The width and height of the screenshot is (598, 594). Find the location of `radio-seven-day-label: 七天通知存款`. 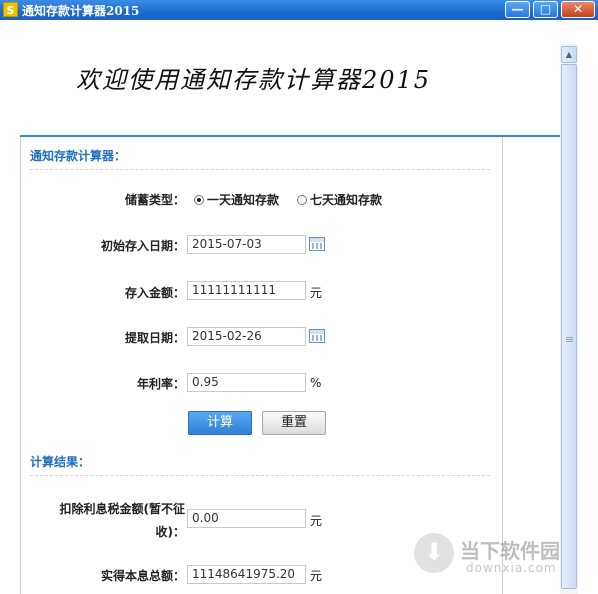

radio-seven-day-label: 七天通知存款 is located at coordinates (346, 199).